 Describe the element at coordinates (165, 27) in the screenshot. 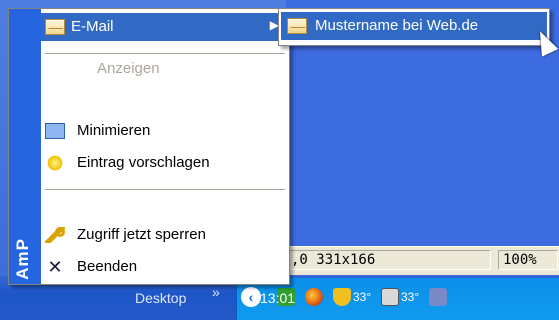

I see `menu-item-email: E-Mail ▶` at that location.